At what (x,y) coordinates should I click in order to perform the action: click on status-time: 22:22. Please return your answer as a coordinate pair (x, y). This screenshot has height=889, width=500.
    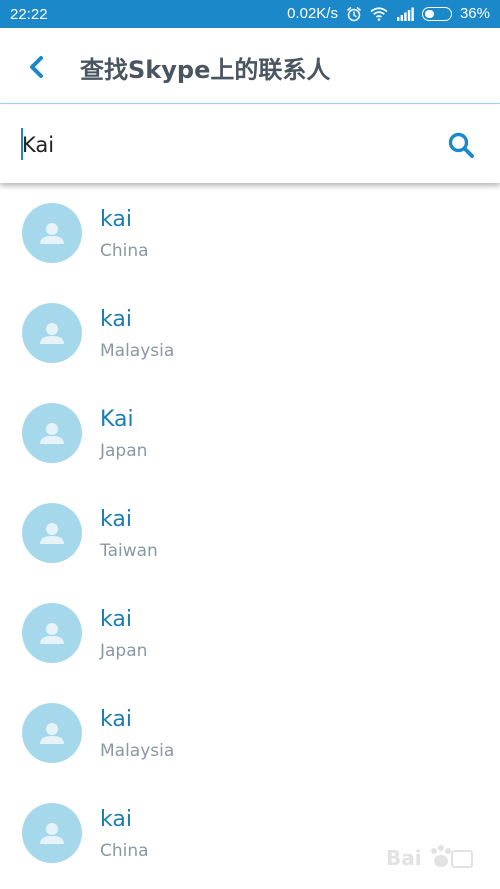
    Looking at the image, I should click on (29, 14).